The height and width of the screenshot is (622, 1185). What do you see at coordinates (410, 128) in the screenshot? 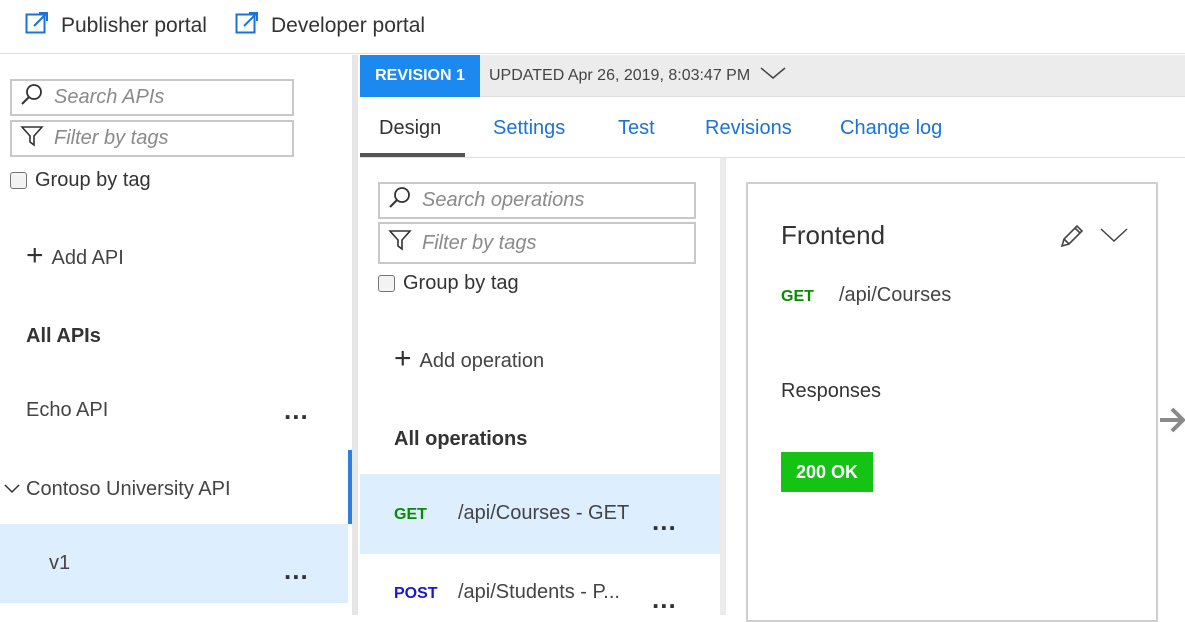
I see `tab-design: Design` at bounding box center [410, 128].